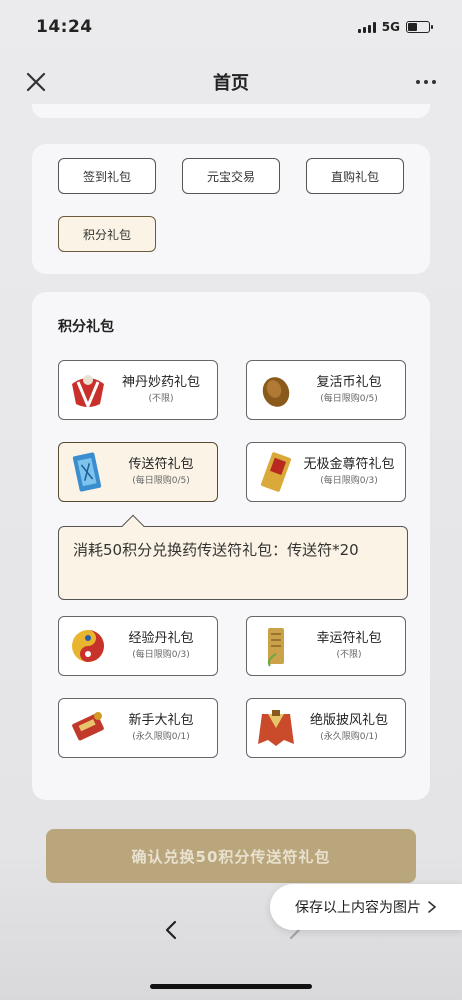 The width and height of the screenshot is (462, 1000). Describe the element at coordinates (419, 27) in the screenshot. I see `battery-icon` at that location.